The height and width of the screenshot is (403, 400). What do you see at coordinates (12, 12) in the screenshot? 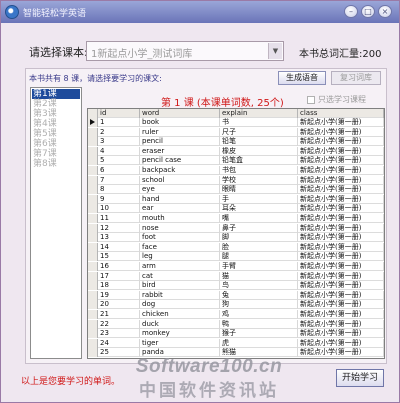
I see `app-icon` at bounding box center [12, 12].